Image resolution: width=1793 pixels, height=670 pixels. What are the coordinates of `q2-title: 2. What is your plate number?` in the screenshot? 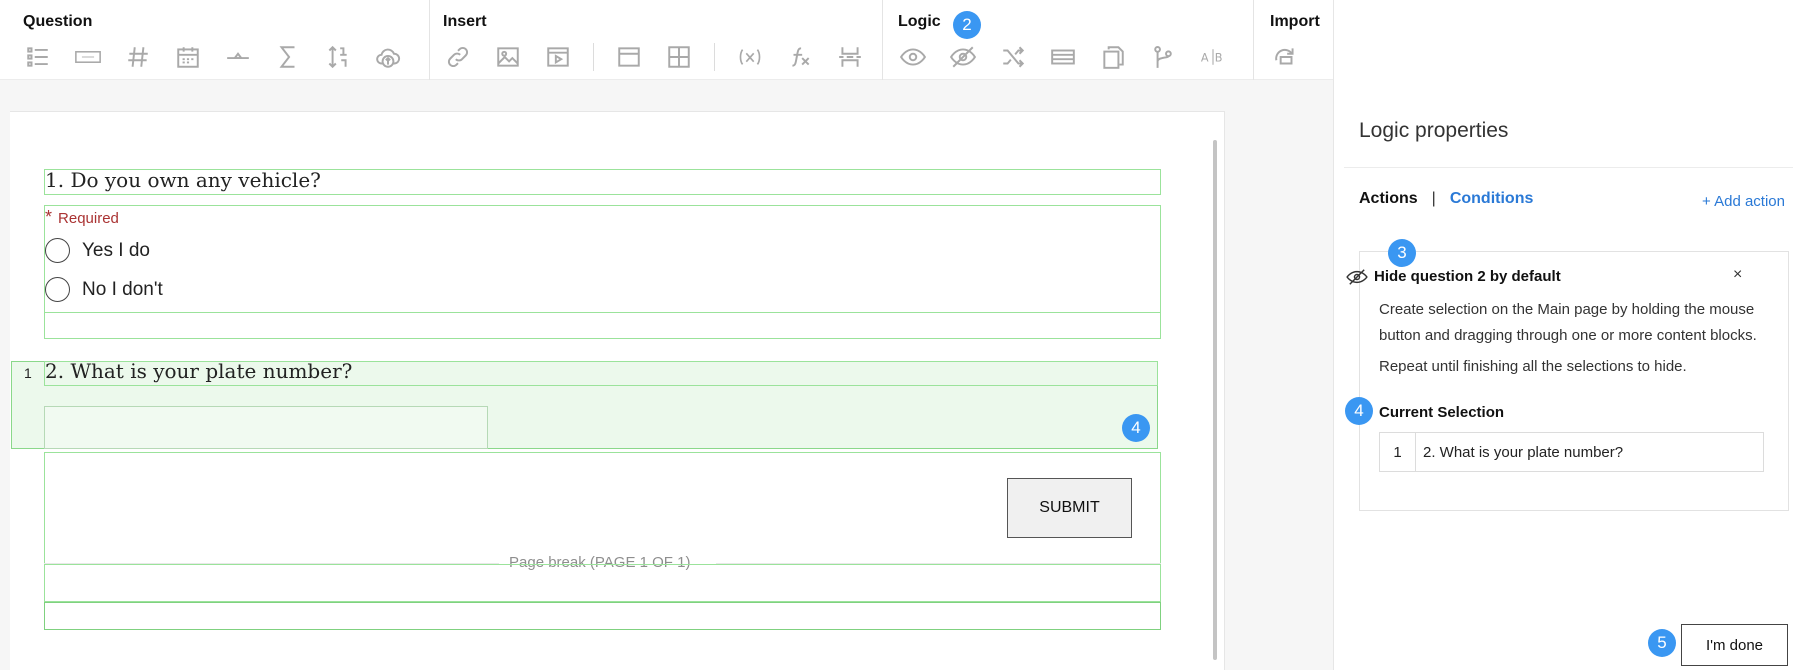 It's located at (199, 371).